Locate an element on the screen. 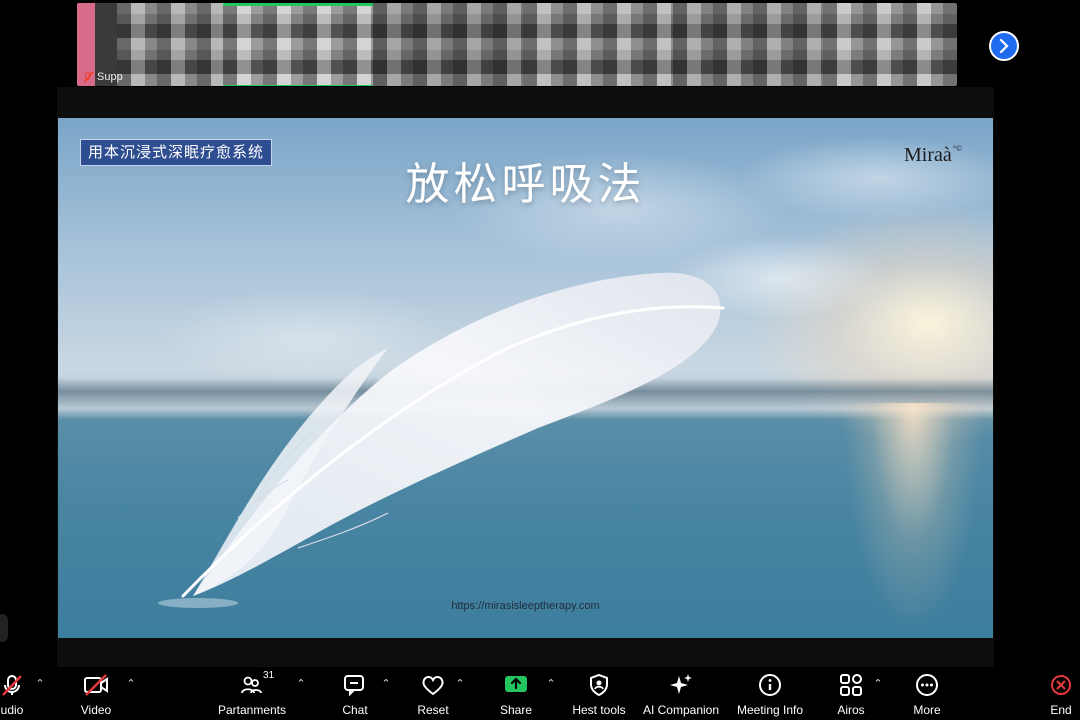 This screenshot has width=1080, height=720. ai-companion-button: AI Companion is located at coordinates (681, 695).